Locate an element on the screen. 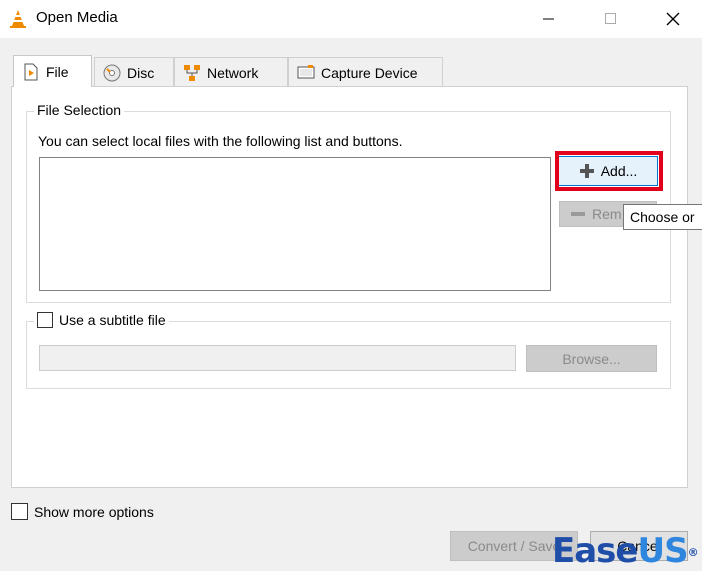 This screenshot has height=571, width=702. subtitle-group-title: Use a subtitle file is located at coordinates (101, 320).